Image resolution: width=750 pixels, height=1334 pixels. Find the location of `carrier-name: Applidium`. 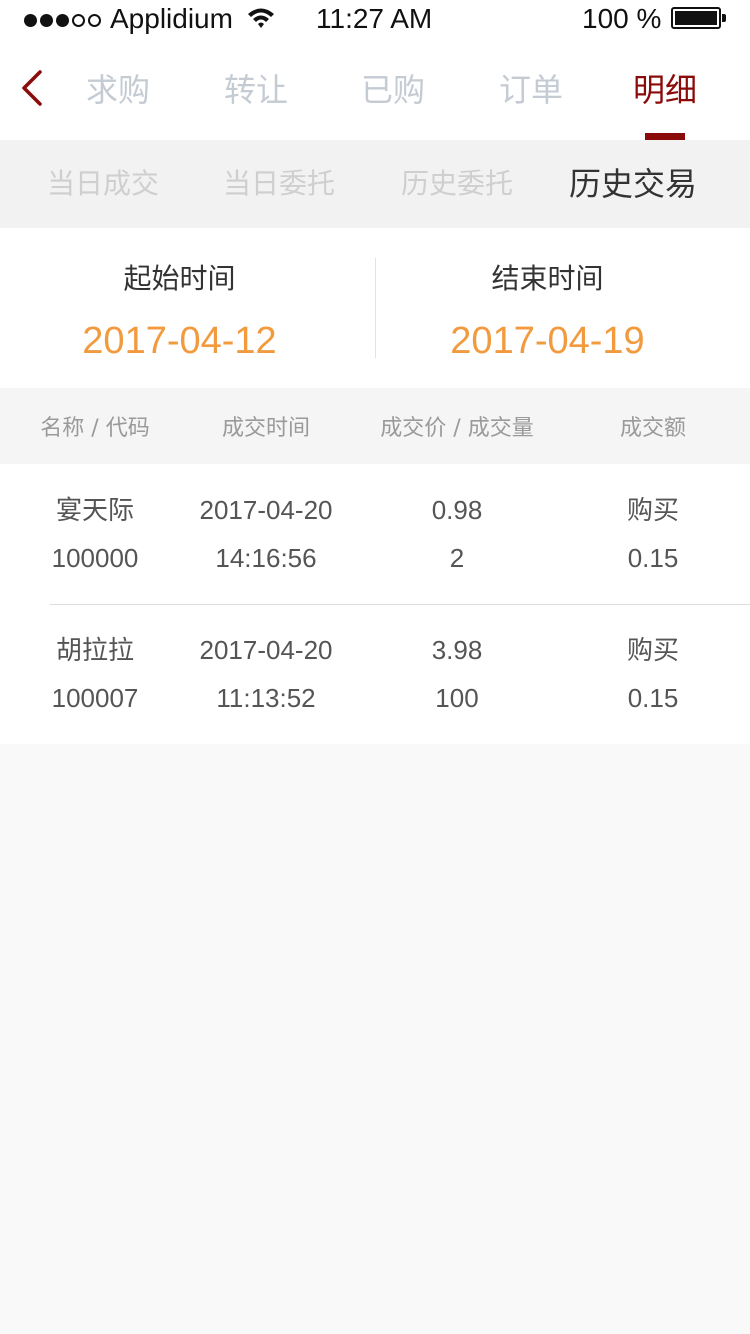

carrier-name: Applidium is located at coordinates (171, 18).